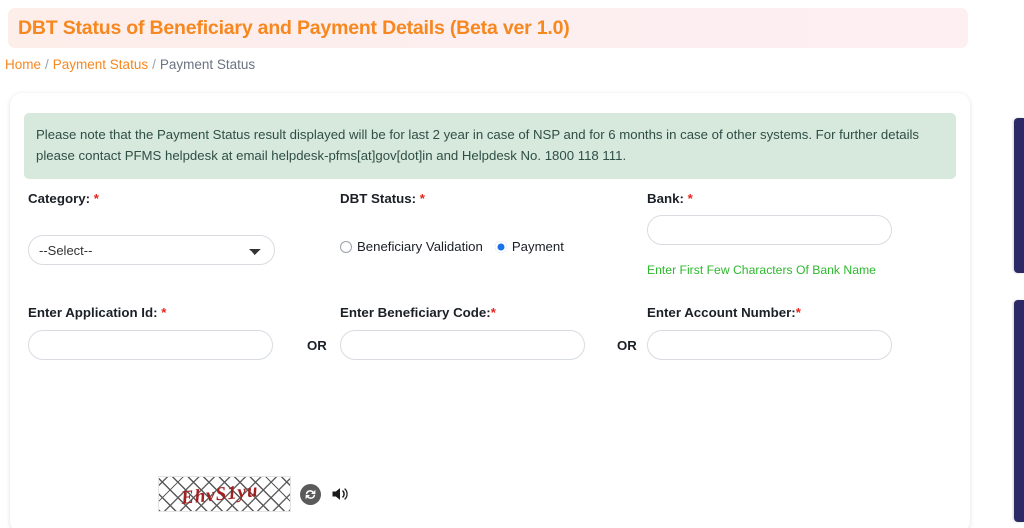  What do you see at coordinates (183, 228) in the screenshot?
I see `field-group-category: Category: * --Select--` at bounding box center [183, 228].